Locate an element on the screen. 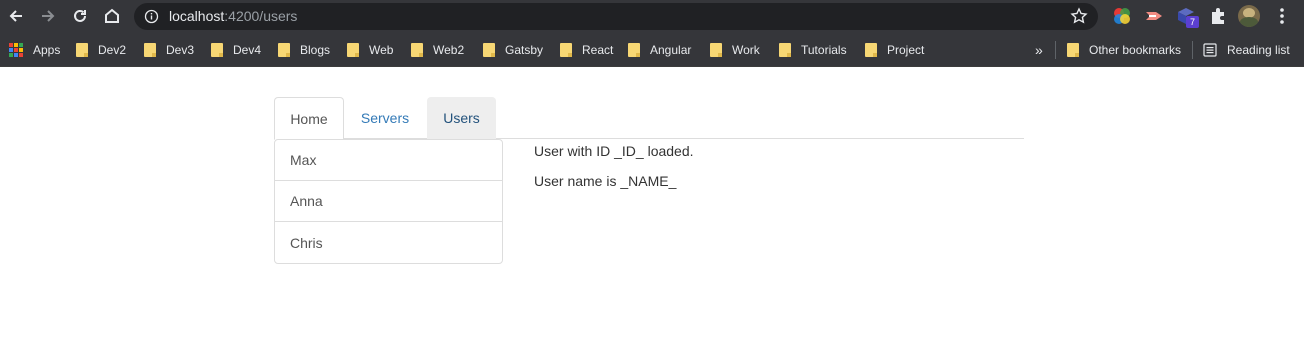  forward-button is located at coordinates (48, 16).